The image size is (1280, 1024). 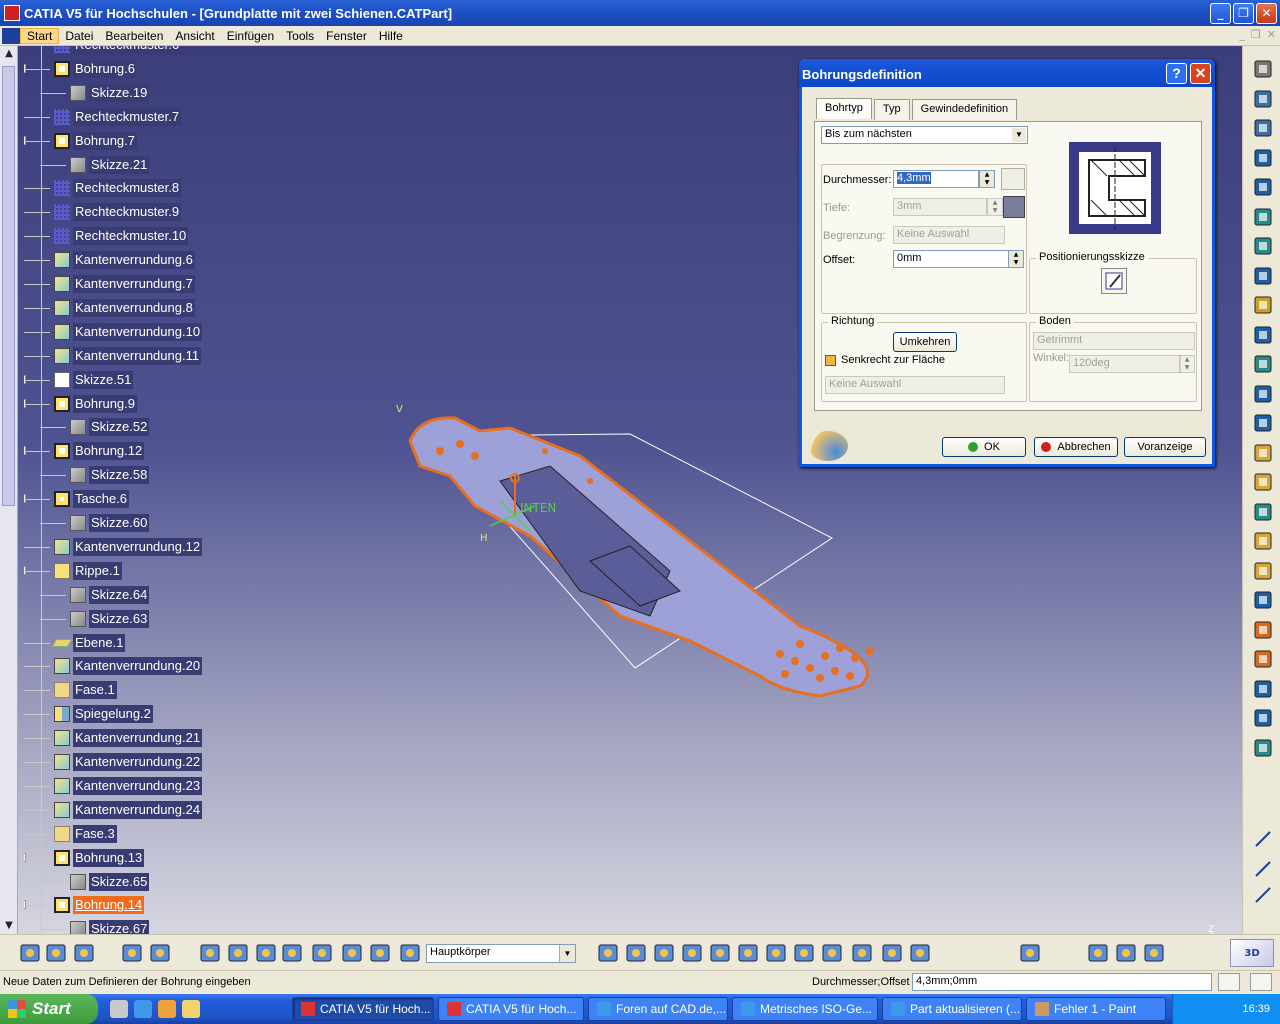 I want to click on zoom-in-icon, so click(x=720, y=953).